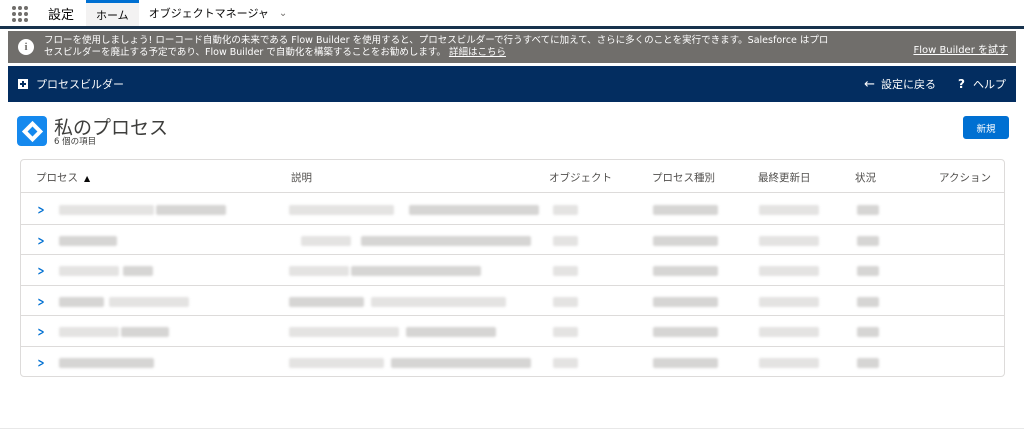 The width and height of the screenshot is (1024, 431). Describe the element at coordinates (20, 13) in the screenshot. I see `app-launcher-icon` at that location.